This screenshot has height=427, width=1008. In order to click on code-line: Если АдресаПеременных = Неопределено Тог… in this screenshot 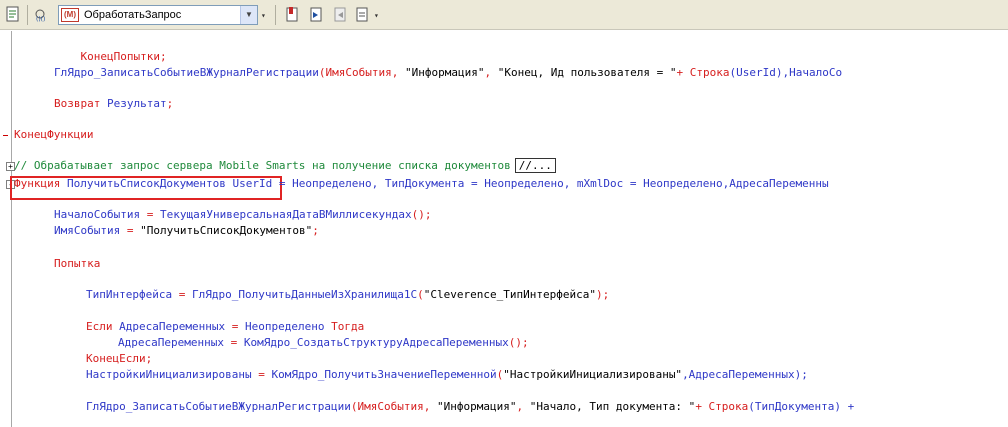, I will do `click(225, 326)`.